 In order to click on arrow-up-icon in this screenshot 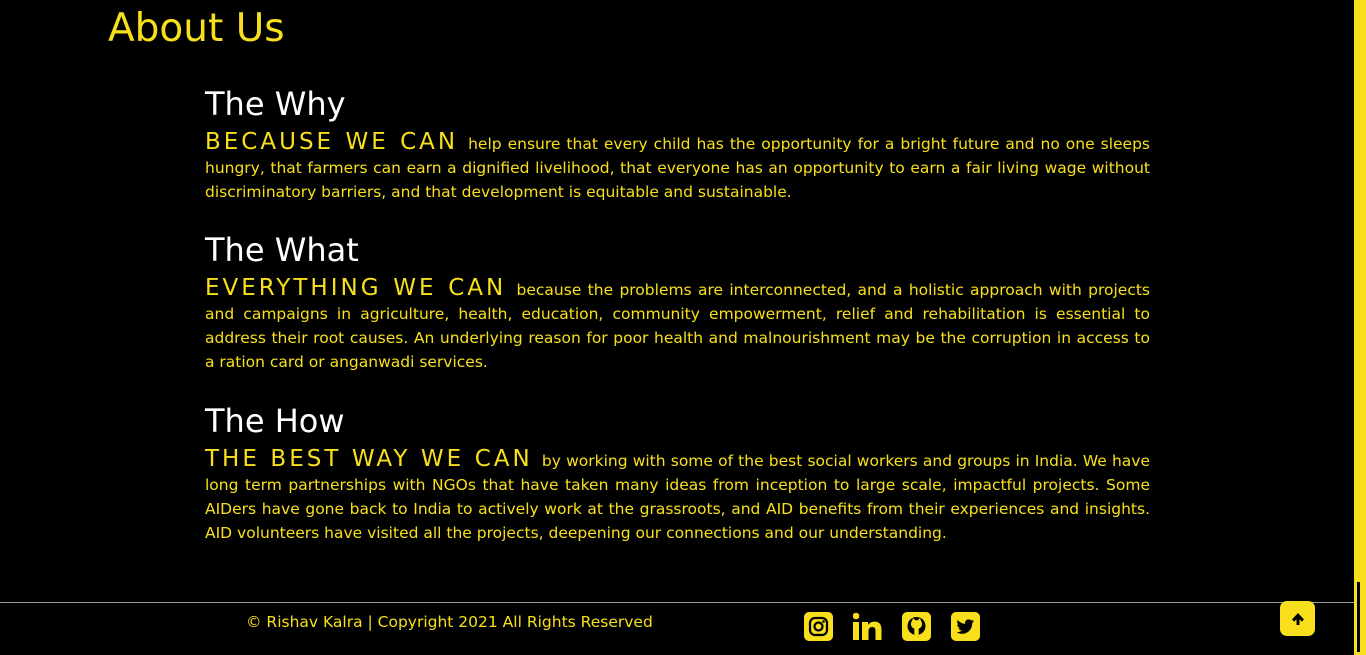, I will do `click(1297, 618)`.